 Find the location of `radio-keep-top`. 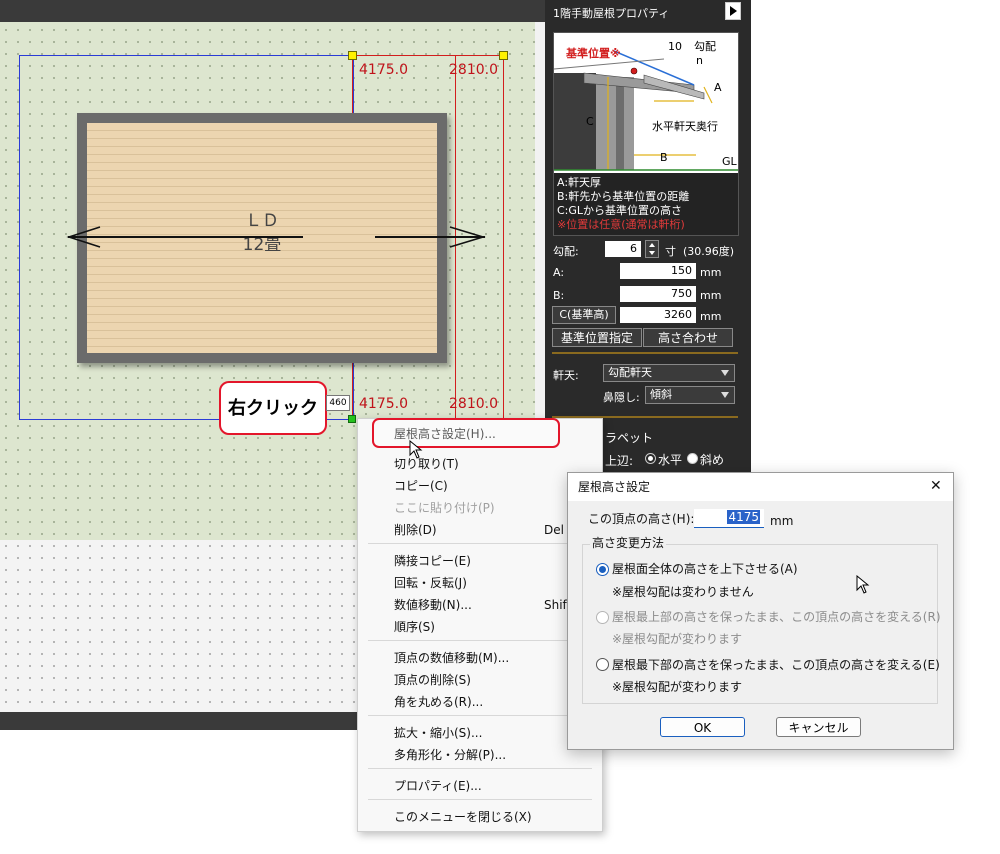

radio-keep-top is located at coordinates (602, 617).